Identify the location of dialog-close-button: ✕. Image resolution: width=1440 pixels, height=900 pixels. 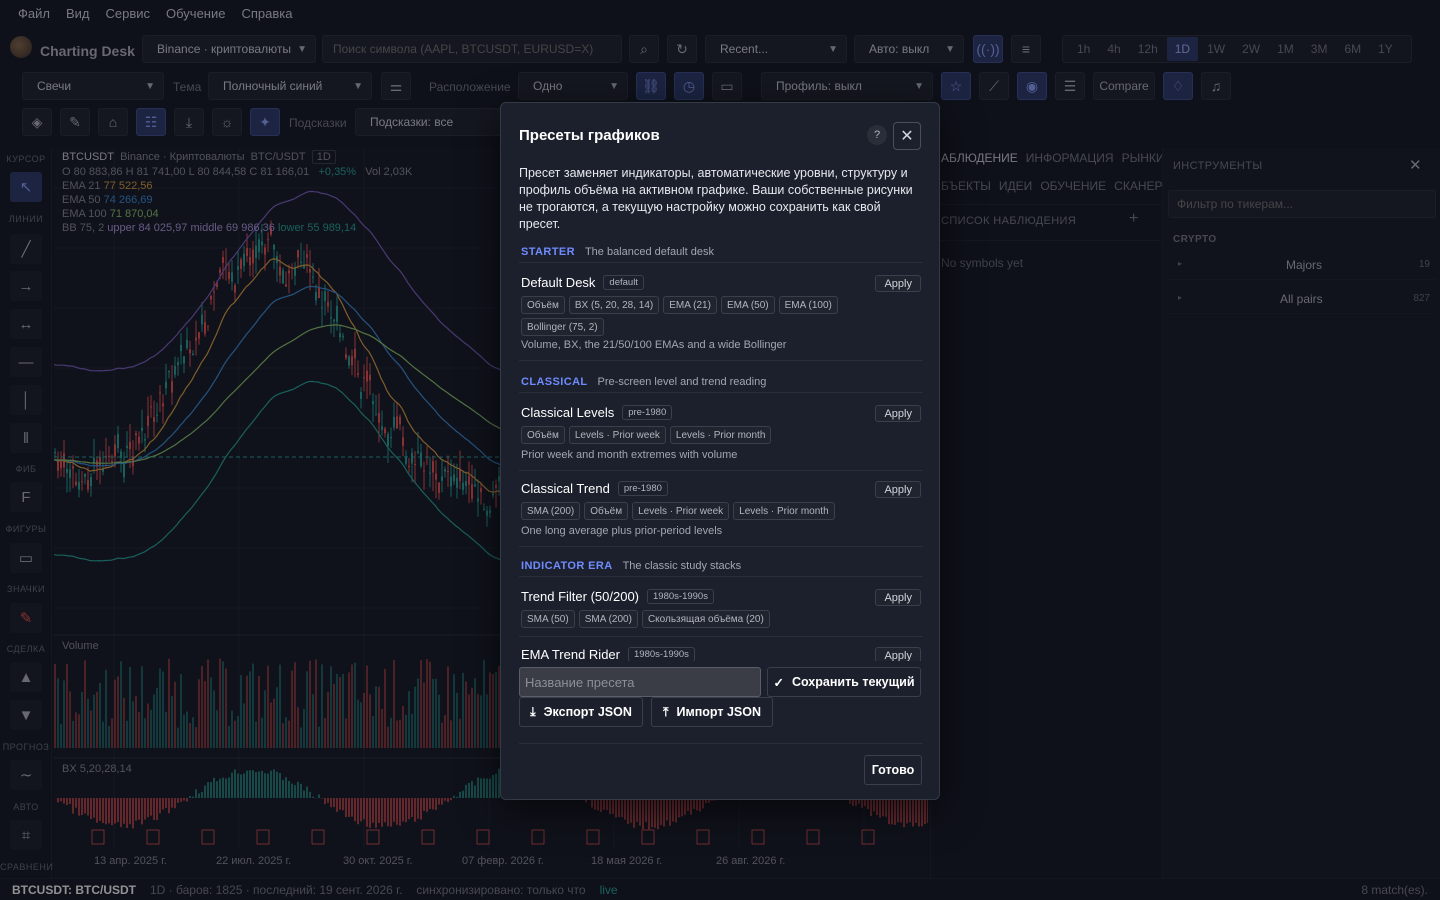
(907, 136).